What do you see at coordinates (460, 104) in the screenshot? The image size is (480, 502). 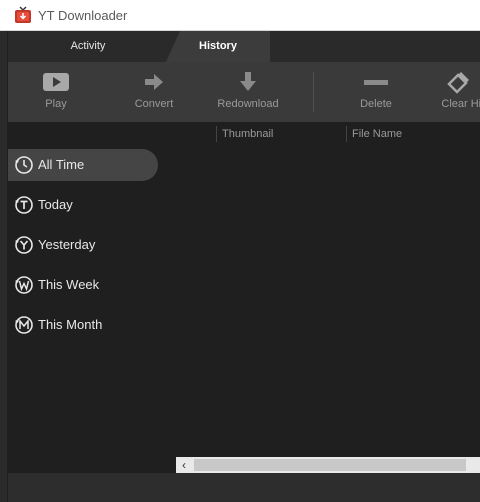 I see `clear-history-label: Clear His` at bounding box center [460, 104].